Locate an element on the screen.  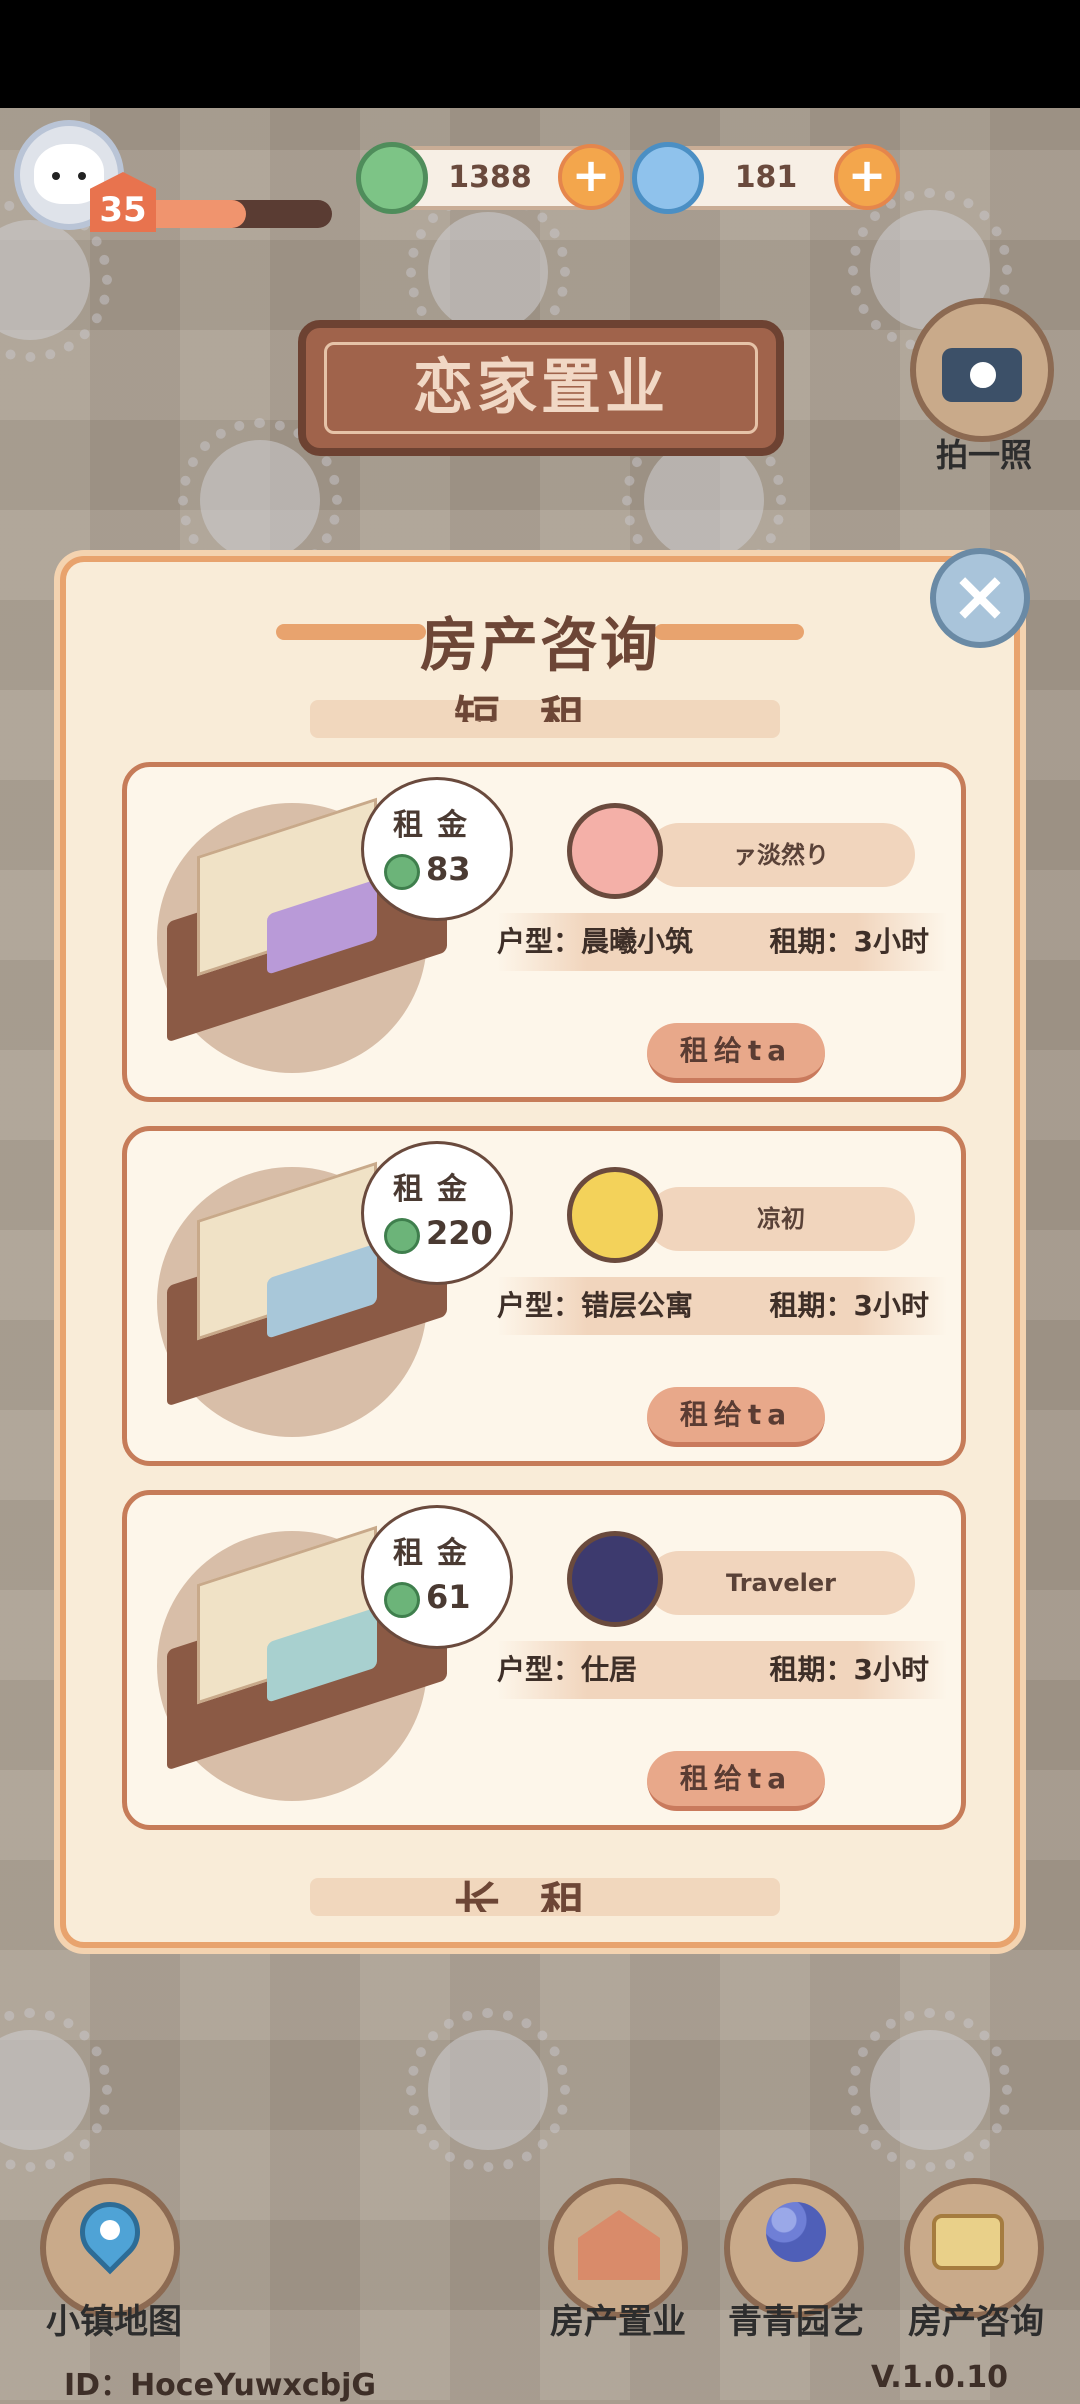
tenant-name: Traveler is located at coordinates (781, 1583).